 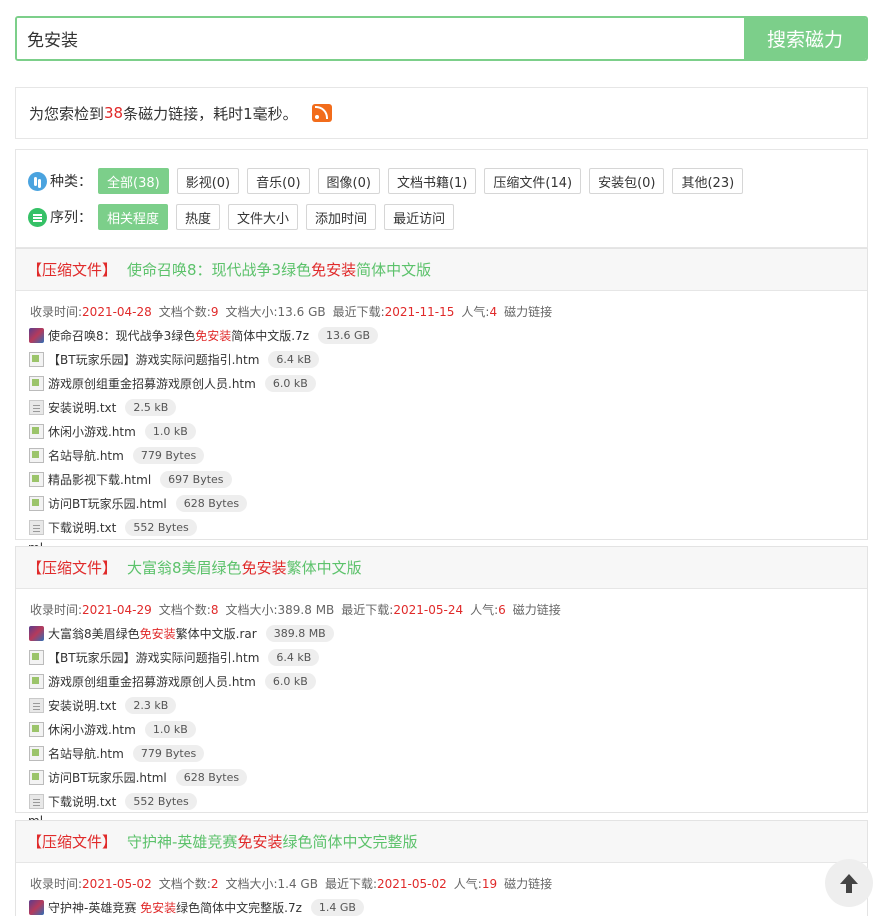 What do you see at coordinates (182, 841) in the screenshot?
I see `result-title-text: 守护神-英雄竞赛` at bounding box center [182, 841].